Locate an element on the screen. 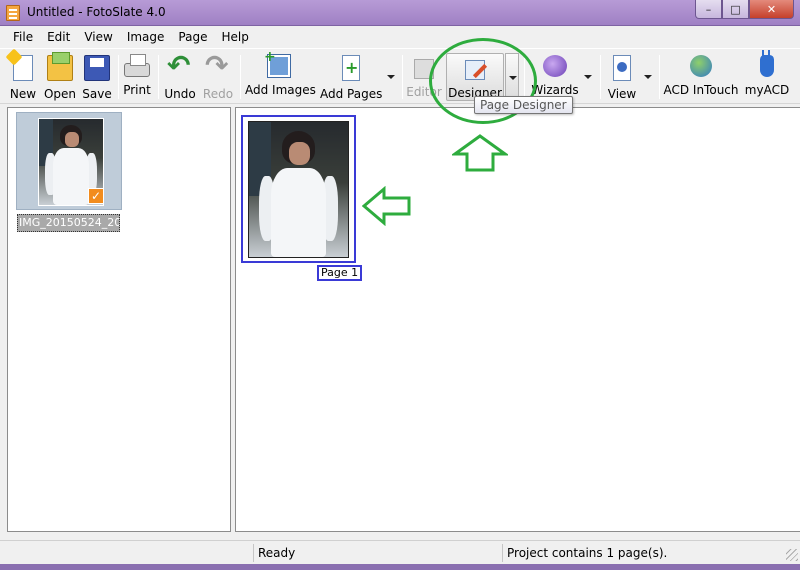 Image resolution: width=800 pixels, height=570 pixels. view-dropdown is located at coordinates (648, 77).